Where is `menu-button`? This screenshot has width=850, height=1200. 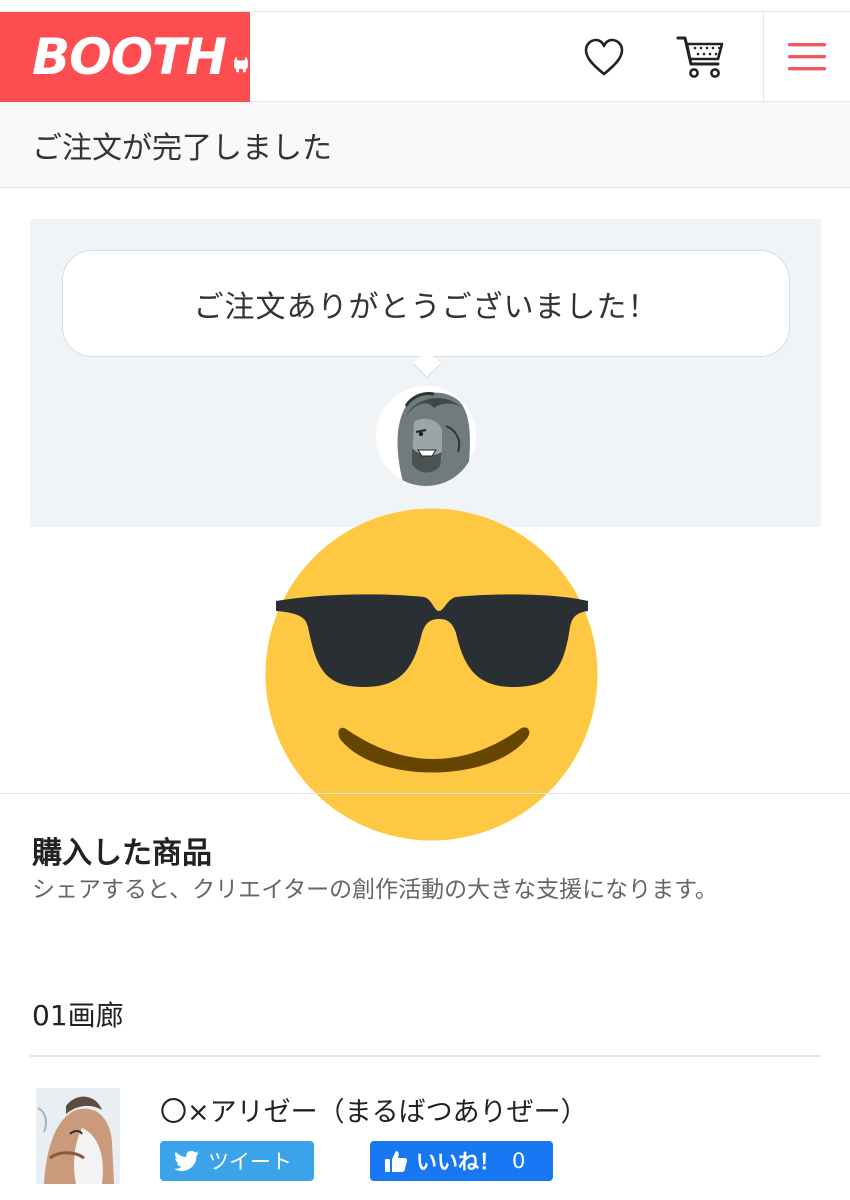
menu-button is located at coordinates (806, 57).